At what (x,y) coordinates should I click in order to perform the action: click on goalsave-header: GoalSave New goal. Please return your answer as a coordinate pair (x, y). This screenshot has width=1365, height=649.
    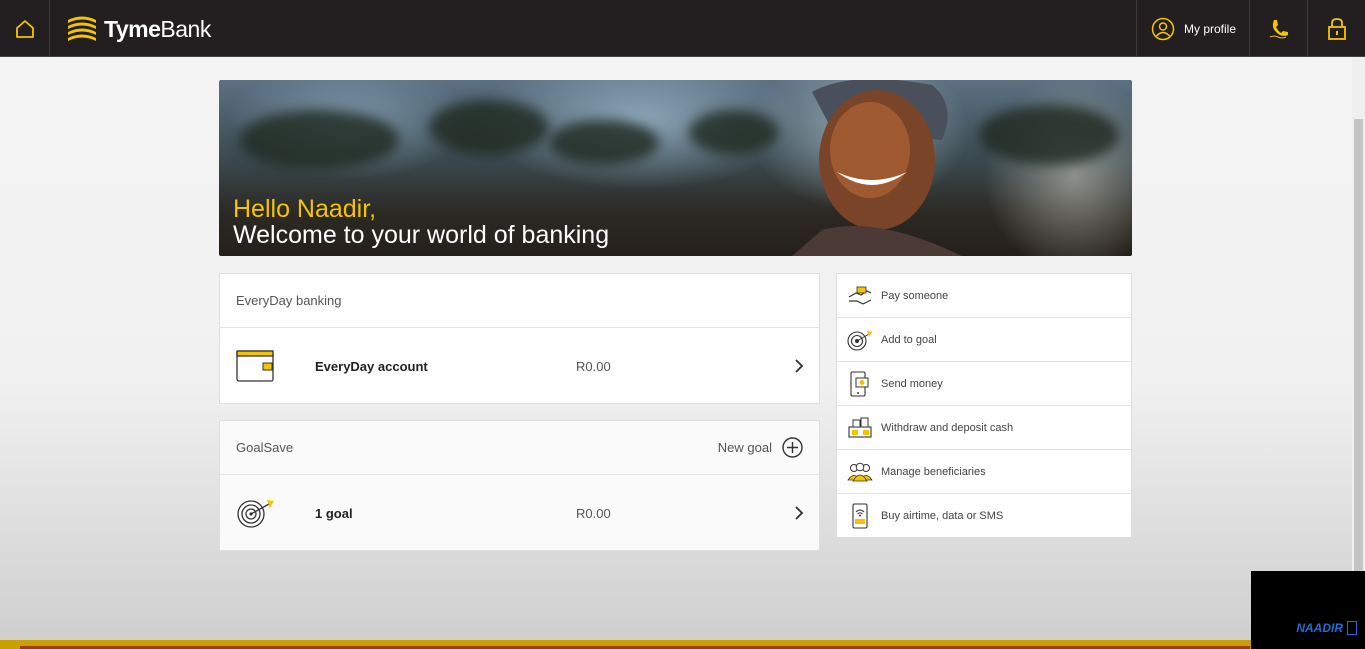
    Looking at the image, I should click on (519, 448).